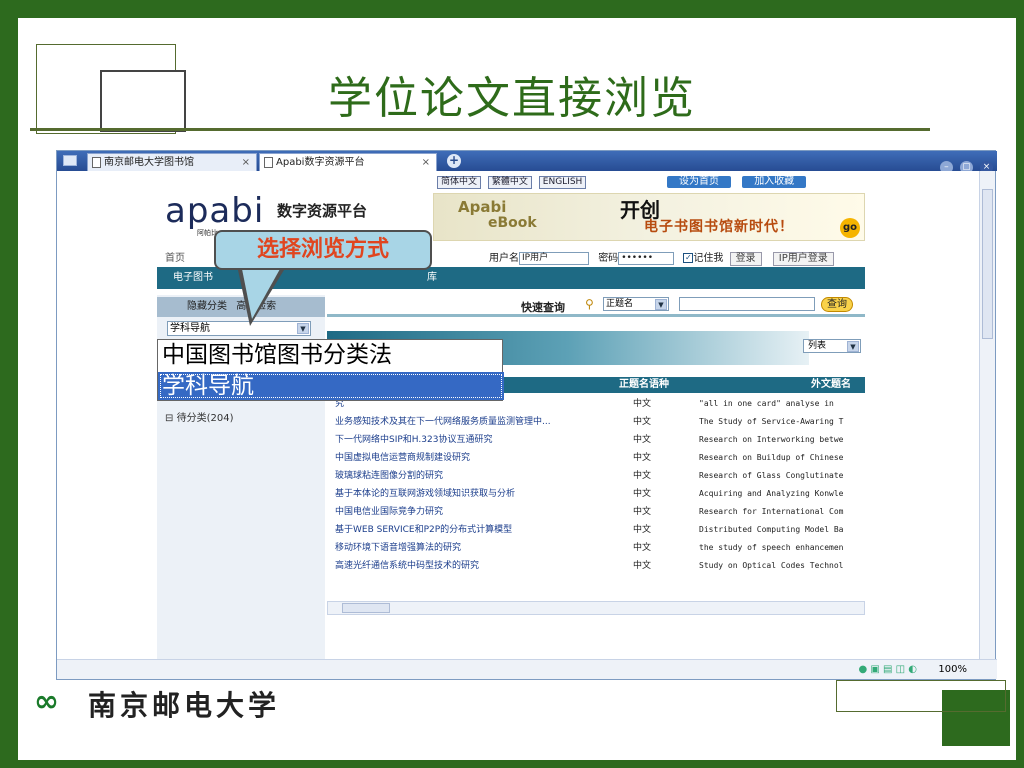 Image resolution: width=1024 pixels, height=768 pixels. I want to click on username-label: 用户名, so click(504, 258).